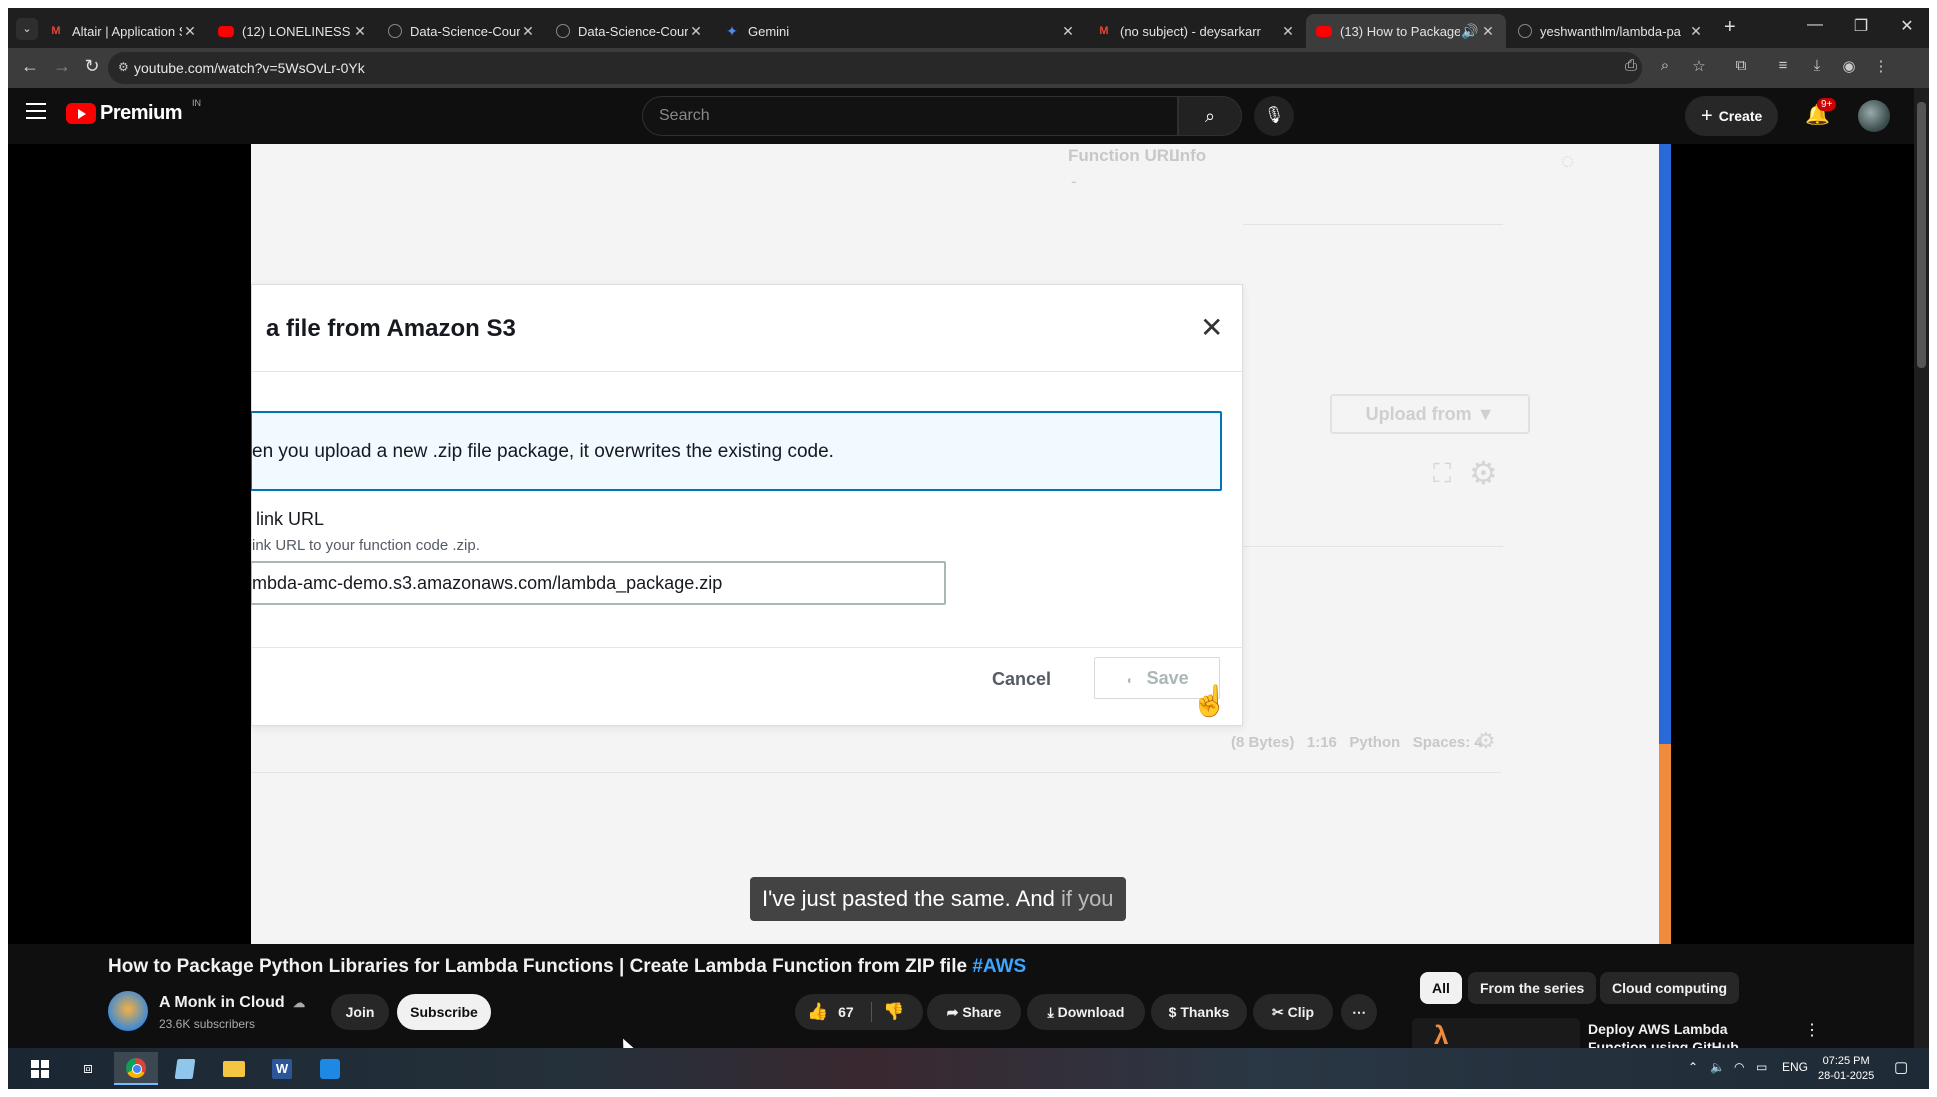 The height and width of the screenshot is (1097, 1937). Describe the element at coordinates (444, 1012) in the screenshot. I see `subscribe-button: Subscribe` at that location.